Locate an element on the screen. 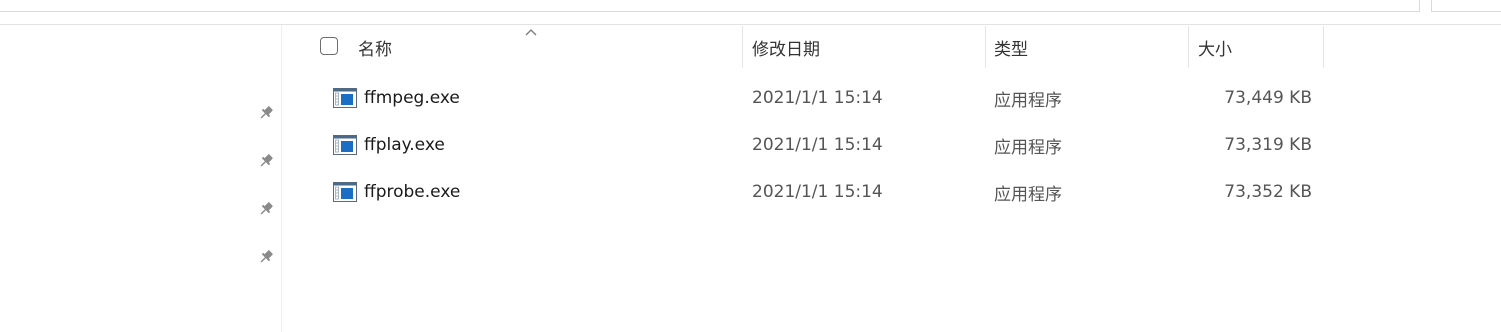 Image resolution: width=1501 pixels, height=332 pixels. file-size: 73,319 KB is located at coordinates (1268, 145).